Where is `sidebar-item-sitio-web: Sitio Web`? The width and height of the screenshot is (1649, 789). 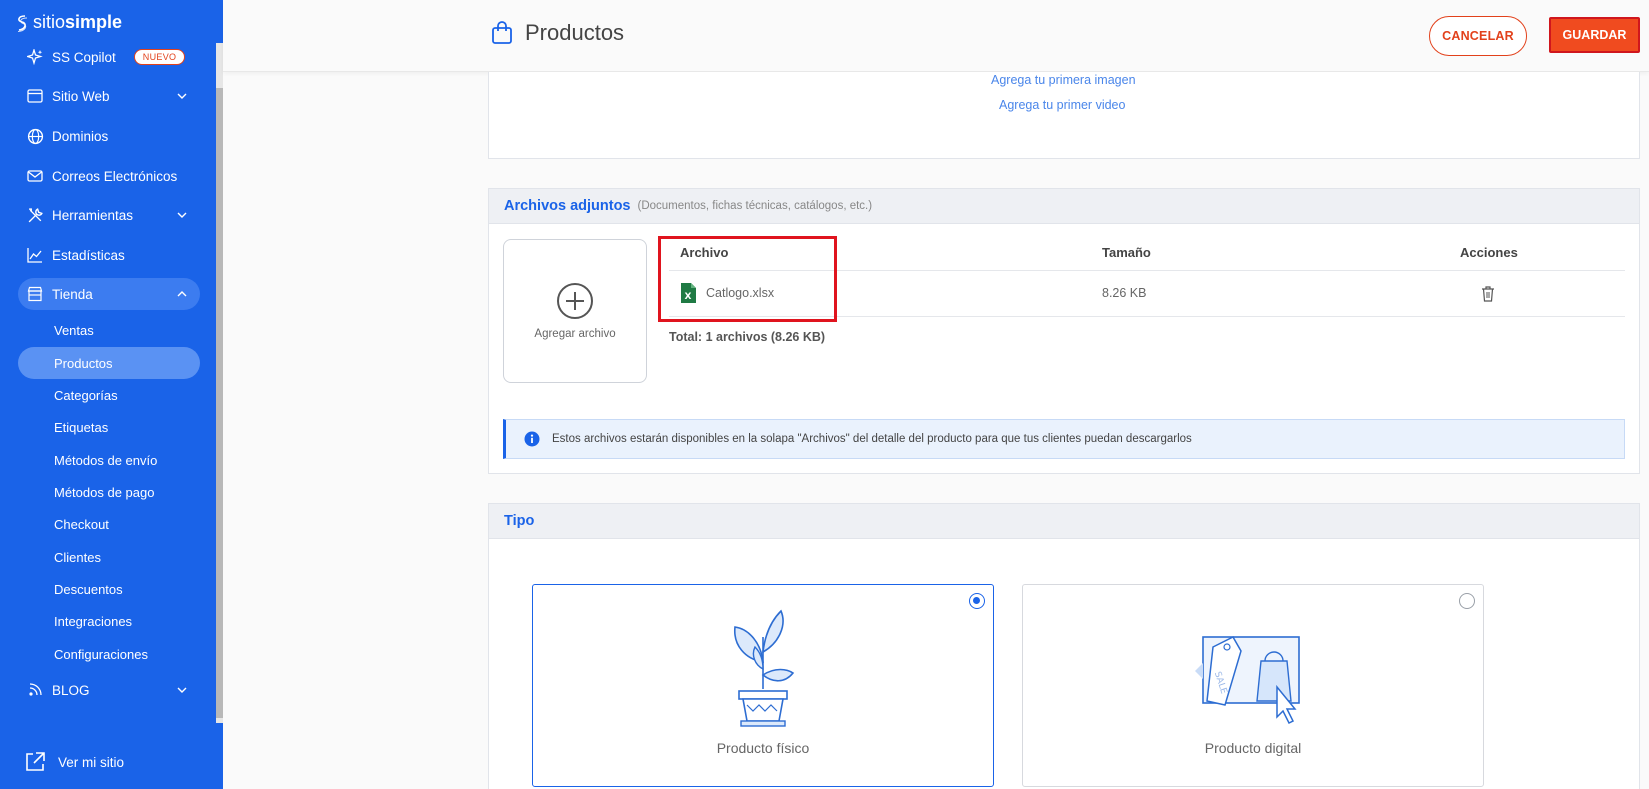
sidebar-item-sitio-web: Sitio Web is located at coordinates (109, 96).